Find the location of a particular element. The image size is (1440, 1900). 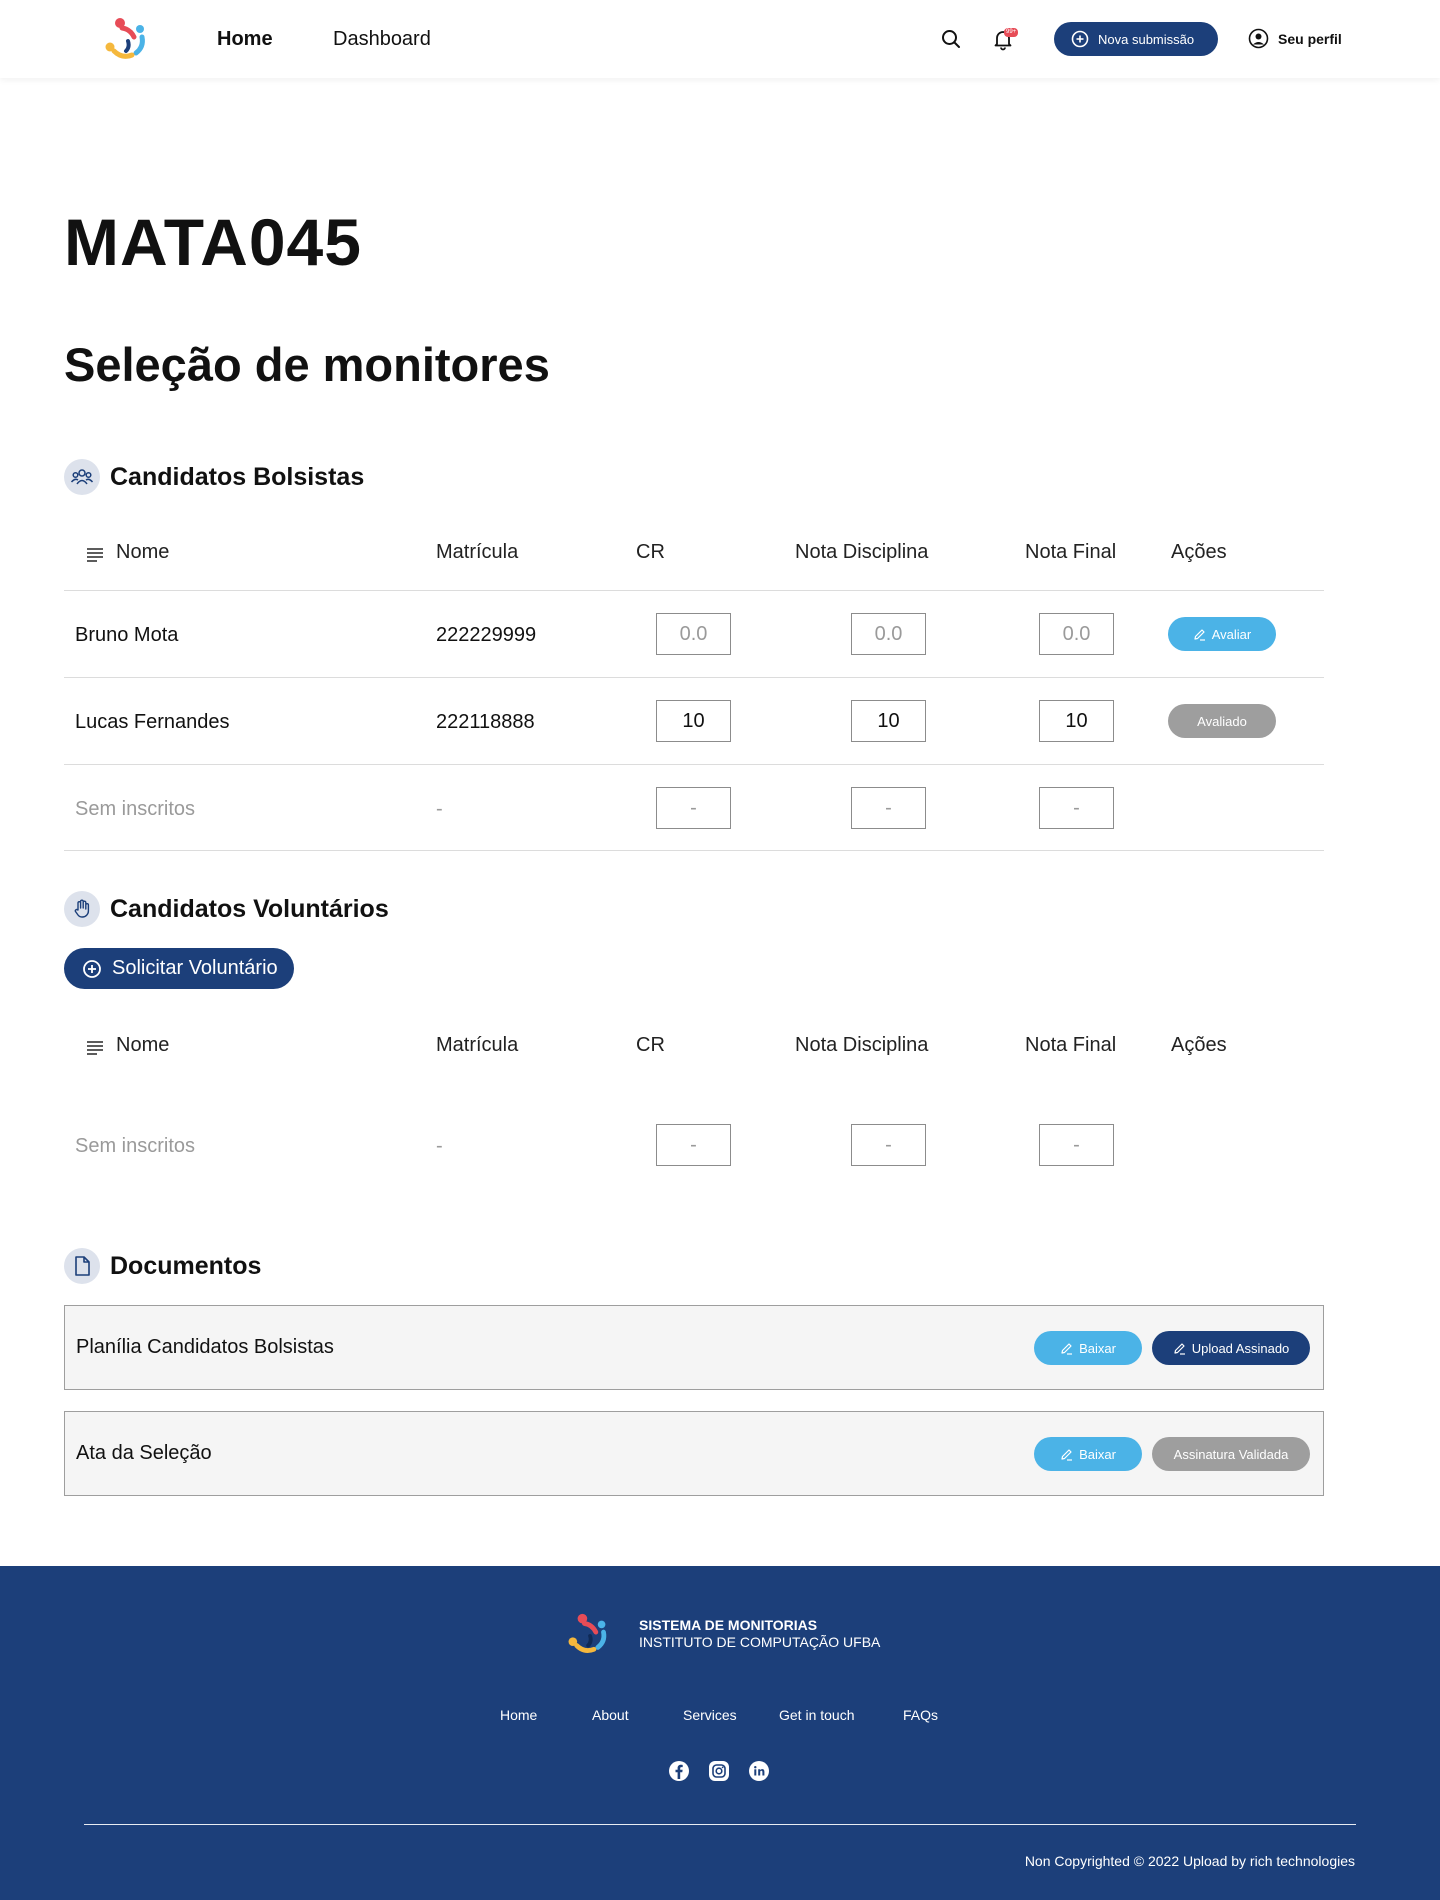

candidate-id: 222118888 is located at coordinates (485, 722).